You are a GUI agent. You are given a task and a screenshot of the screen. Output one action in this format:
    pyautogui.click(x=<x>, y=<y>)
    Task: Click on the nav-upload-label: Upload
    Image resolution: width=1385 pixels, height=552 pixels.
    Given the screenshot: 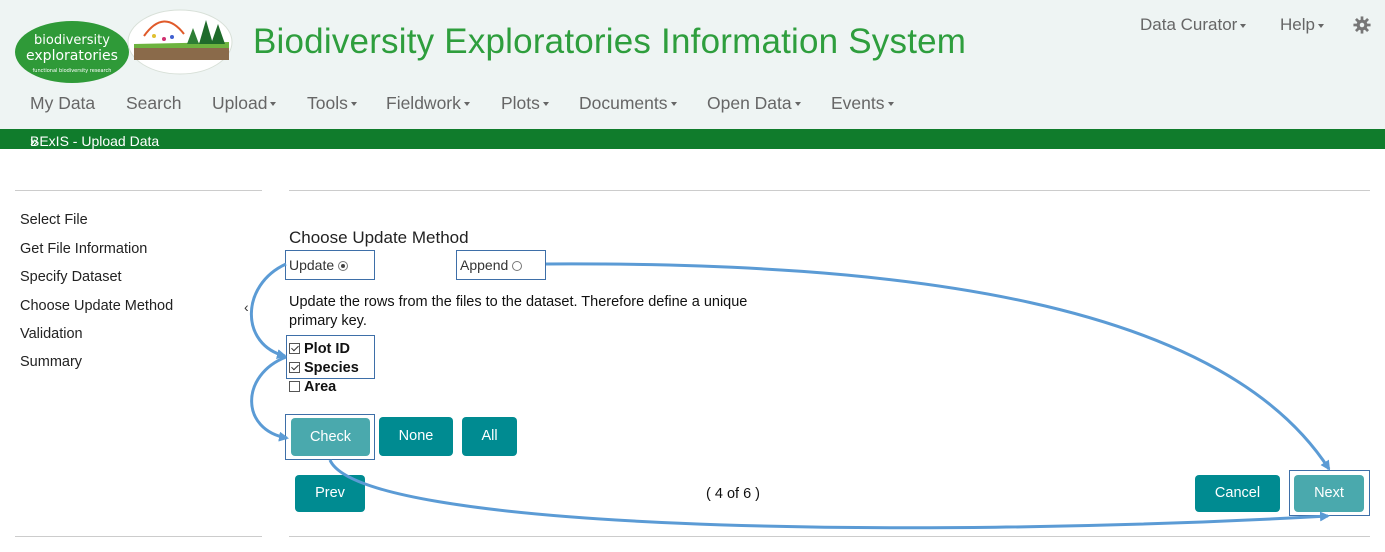 What is the action you would take?
    pyautogui.click(x=240, y=103)
    